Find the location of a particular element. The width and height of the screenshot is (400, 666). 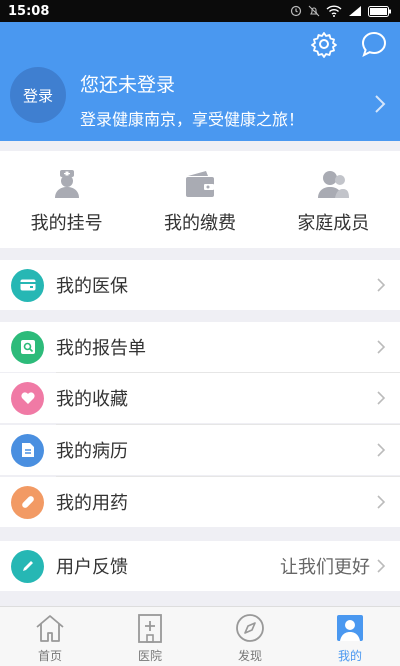

menu-item-medication: 我的用药 is located at coordinates (200, 502).